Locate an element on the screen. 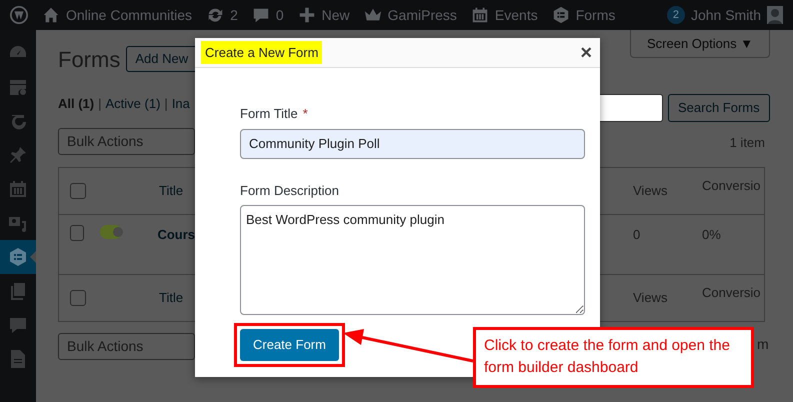 This screenshot has width=793, height=402. table-cell-text: 0% is located at coordinates (711, 235).